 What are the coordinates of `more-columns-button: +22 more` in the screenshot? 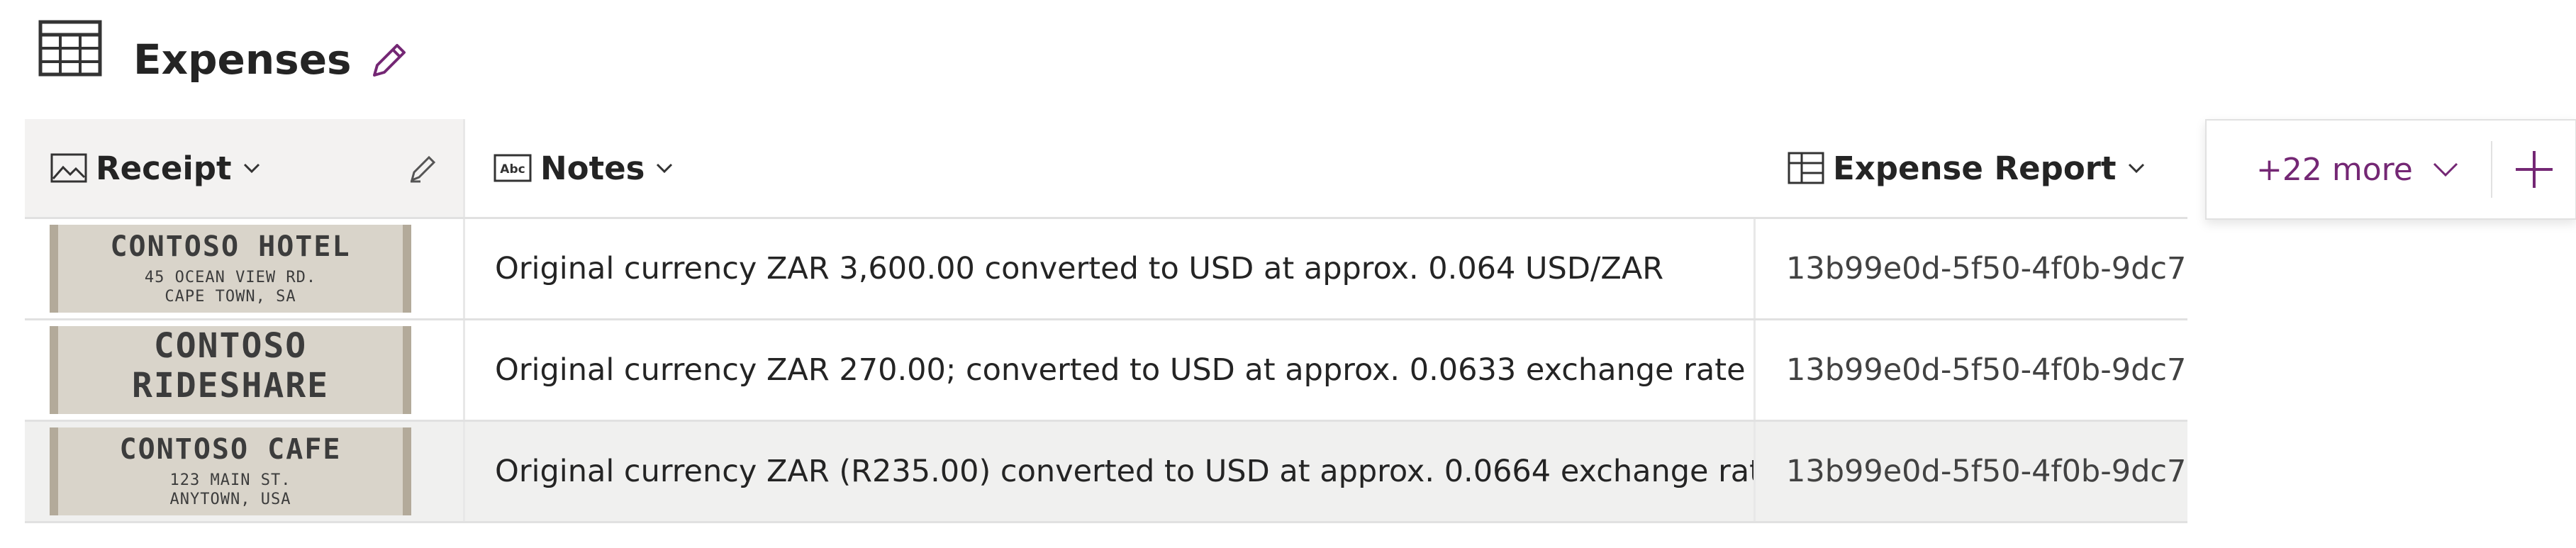 It's located at (2335, 169).